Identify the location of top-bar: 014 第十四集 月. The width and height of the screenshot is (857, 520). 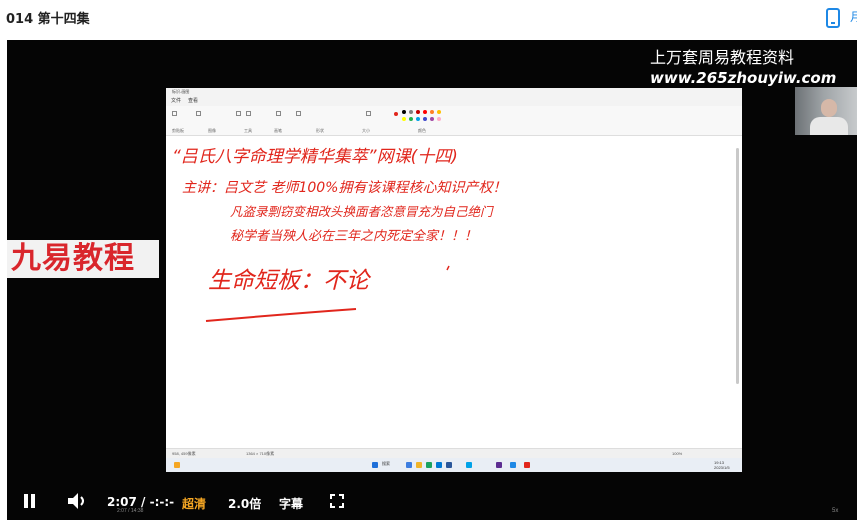
(428, 20).